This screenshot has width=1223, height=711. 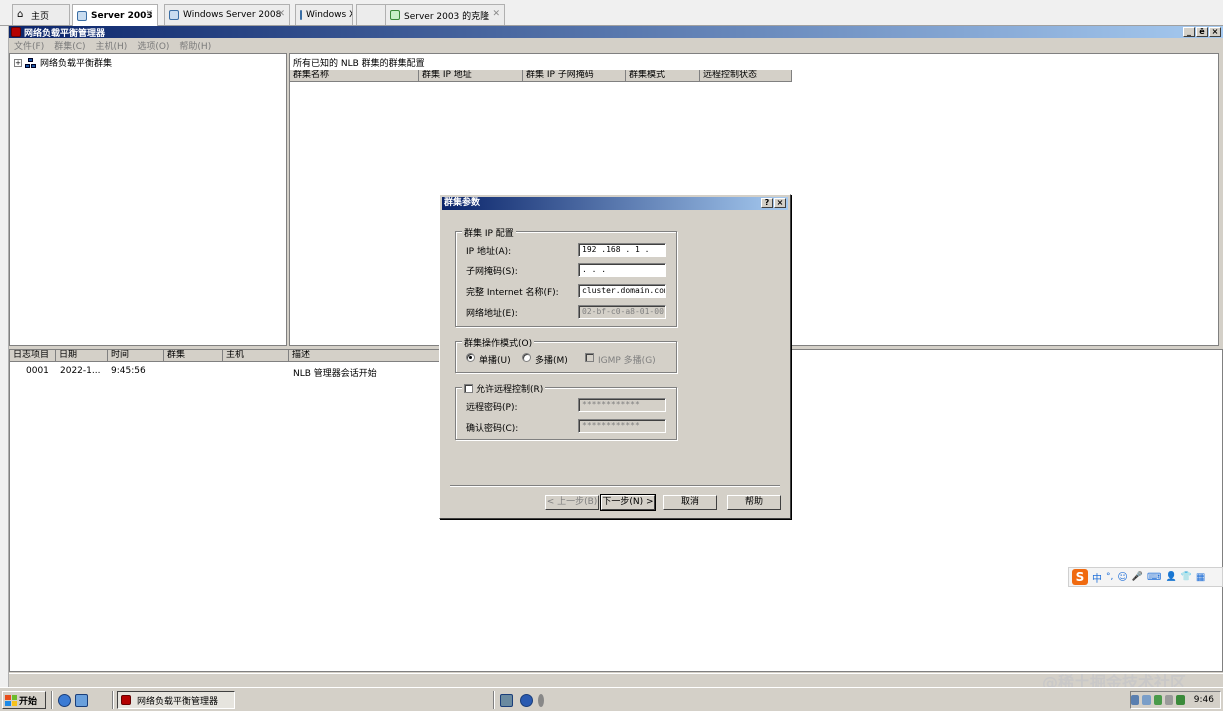 I want to click on unicast-radio, so click(x=470, y=357).